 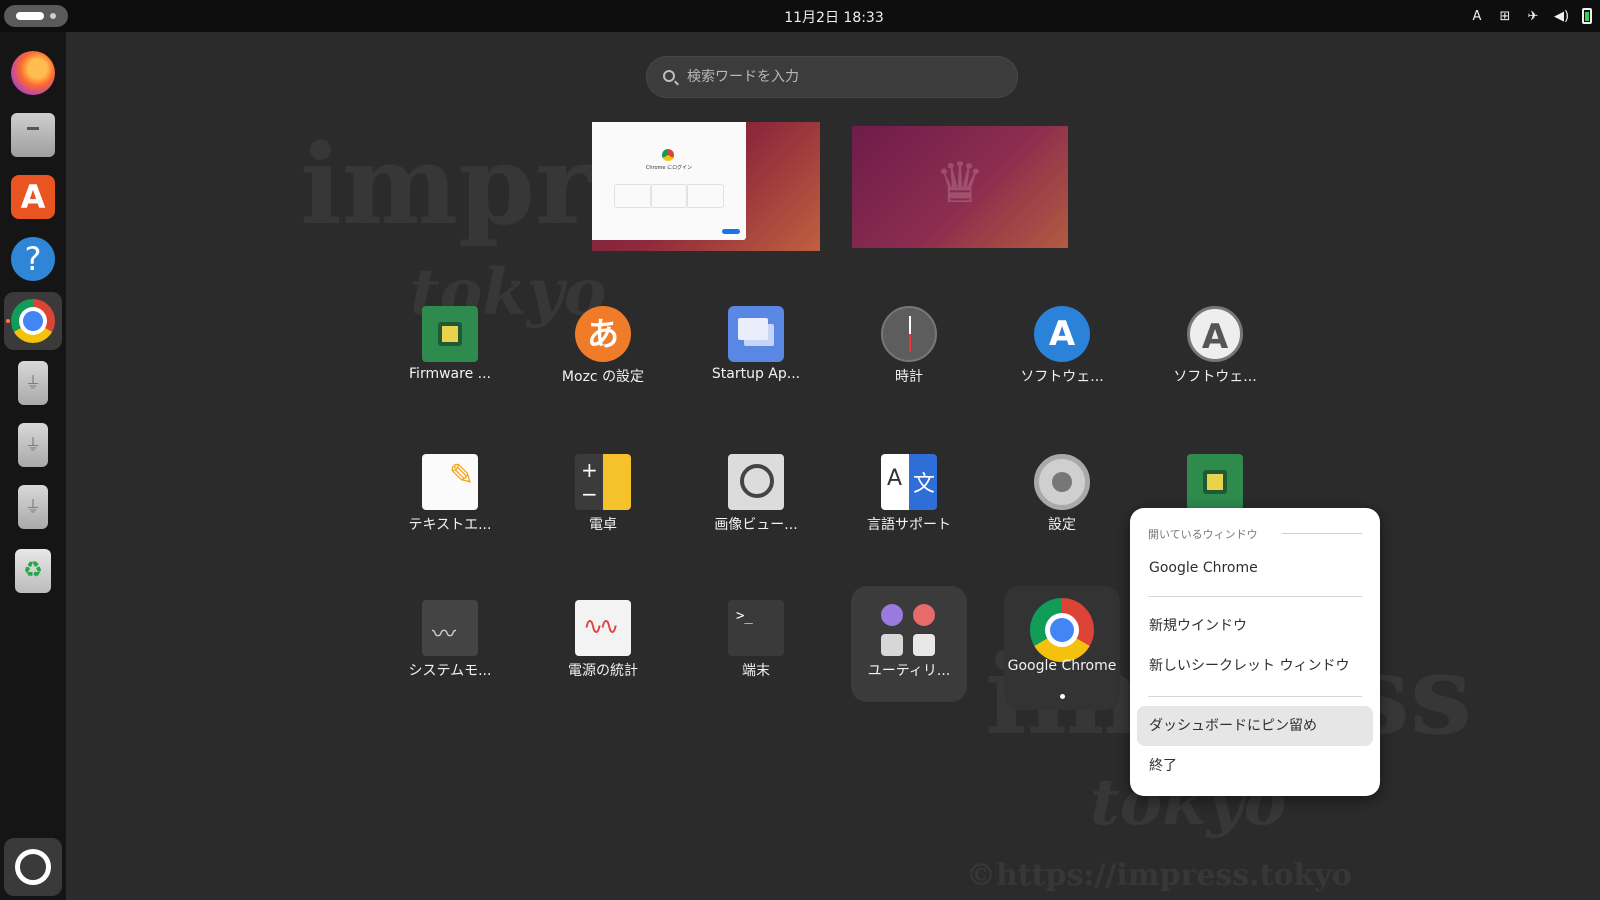 What do you see at coordinates (450, 482) in the screenshot?
I see `text-editor-icon` at bounding box center [450, 482].